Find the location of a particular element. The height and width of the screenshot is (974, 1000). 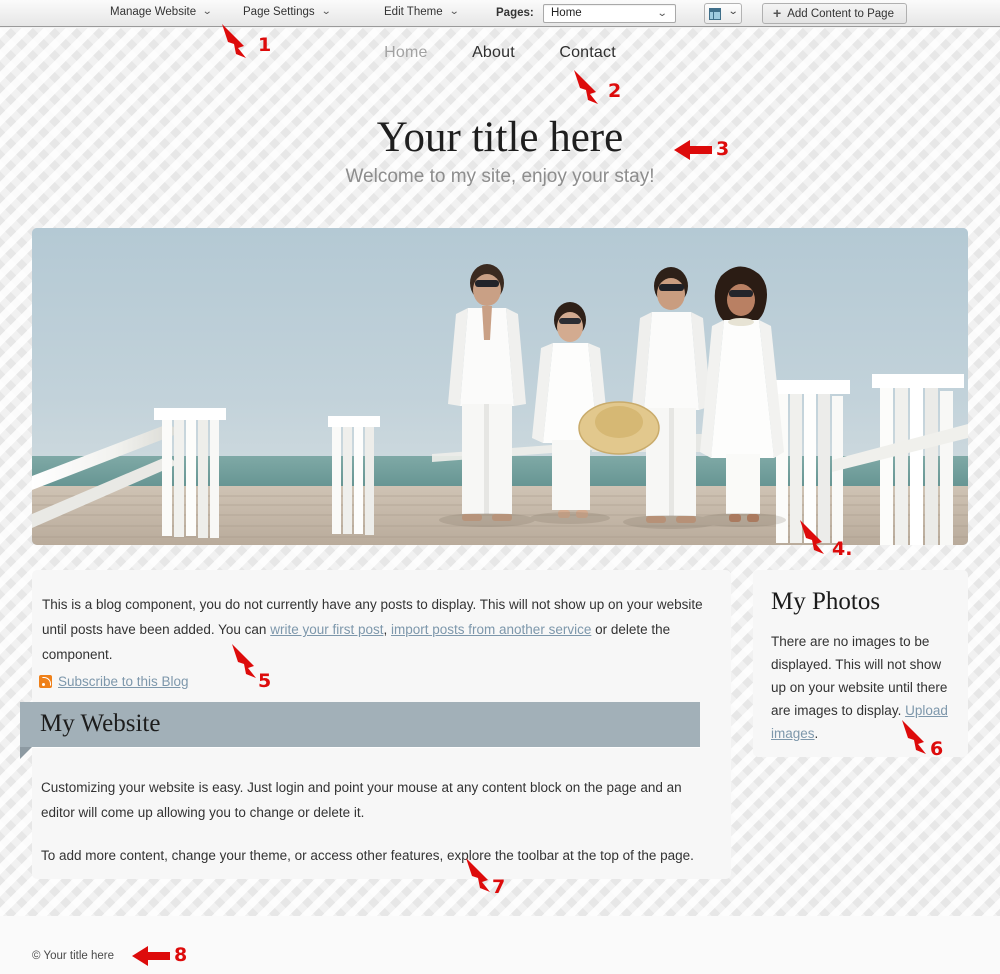

add-content-to-page-button: + Add Content to Page is located at coordinates (834, 13).